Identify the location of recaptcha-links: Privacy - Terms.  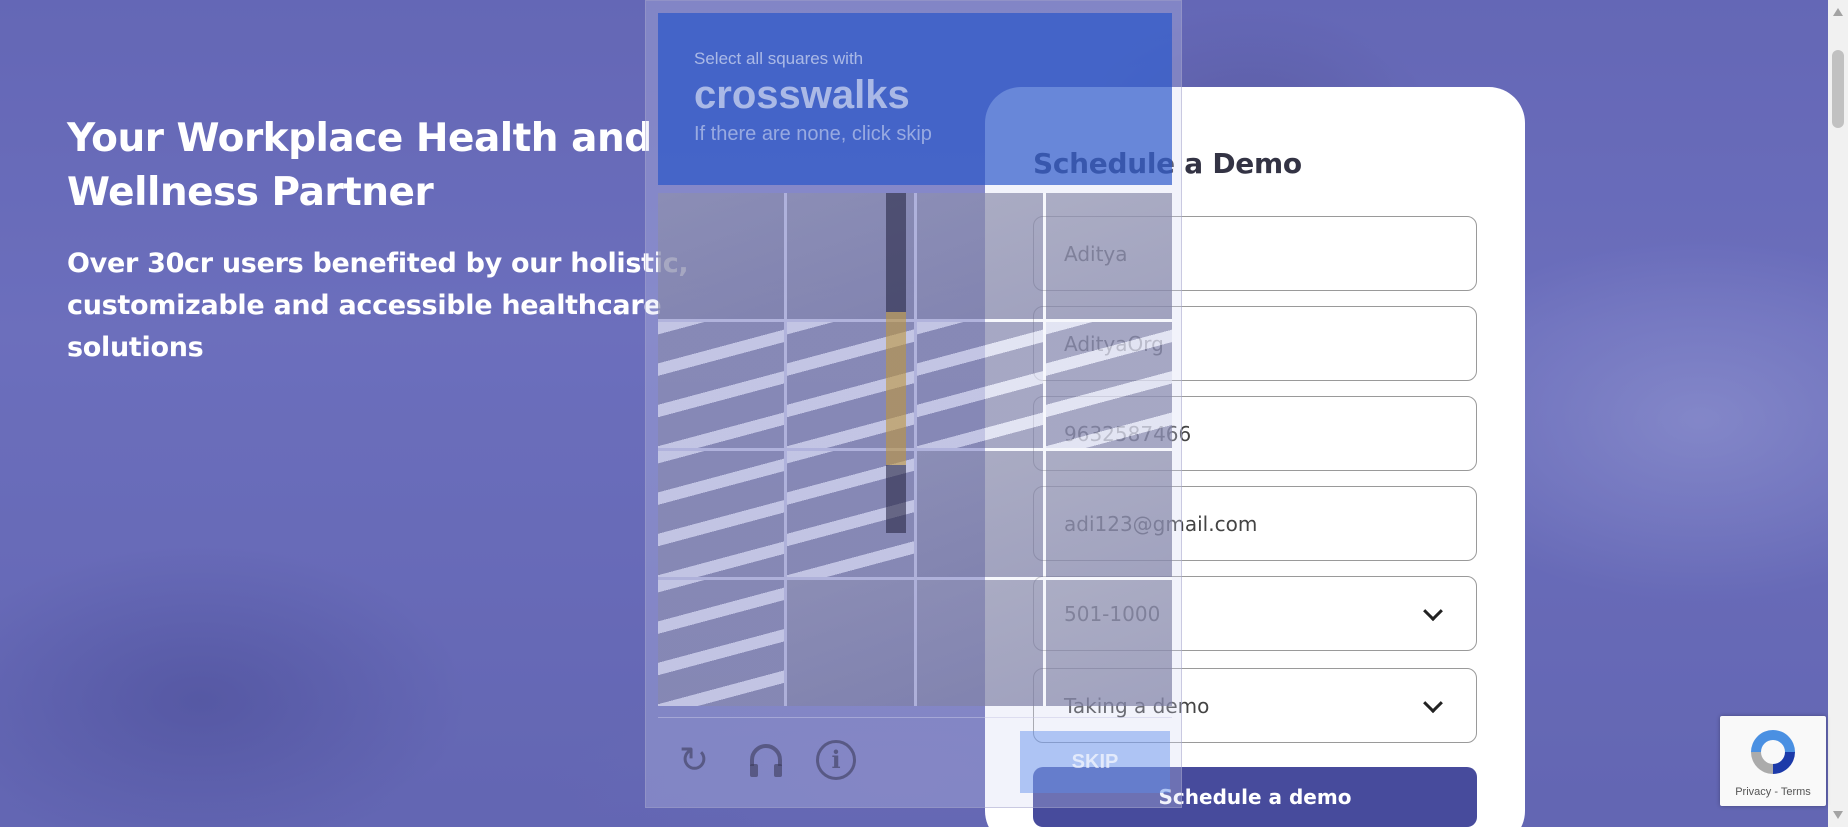
(1773, 792).